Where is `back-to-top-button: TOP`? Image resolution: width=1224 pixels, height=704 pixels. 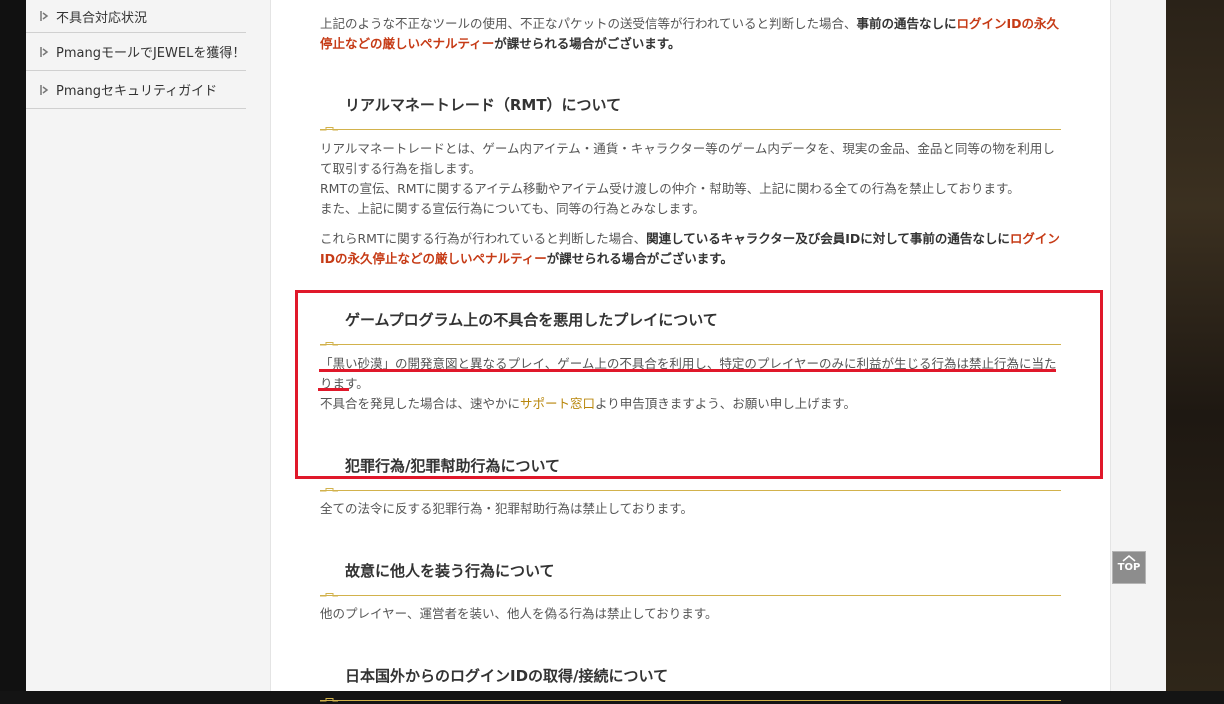 back-to-top-button: TOP is located at coordinates (1129, 567).